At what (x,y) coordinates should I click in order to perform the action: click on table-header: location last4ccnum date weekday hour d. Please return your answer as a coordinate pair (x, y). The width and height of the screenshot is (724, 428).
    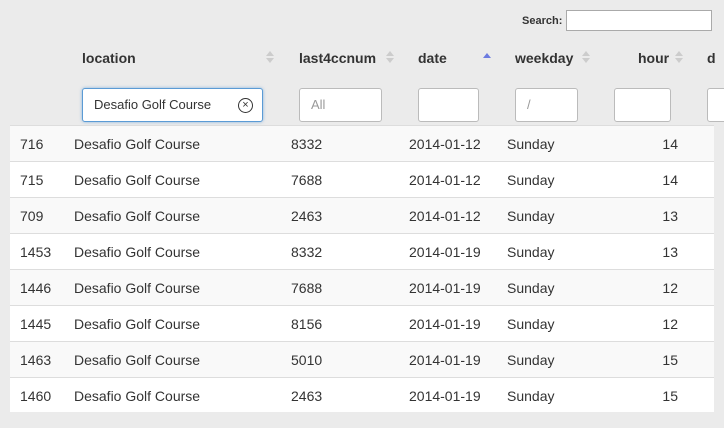
    Looking at the image, I should click on (367, 58).